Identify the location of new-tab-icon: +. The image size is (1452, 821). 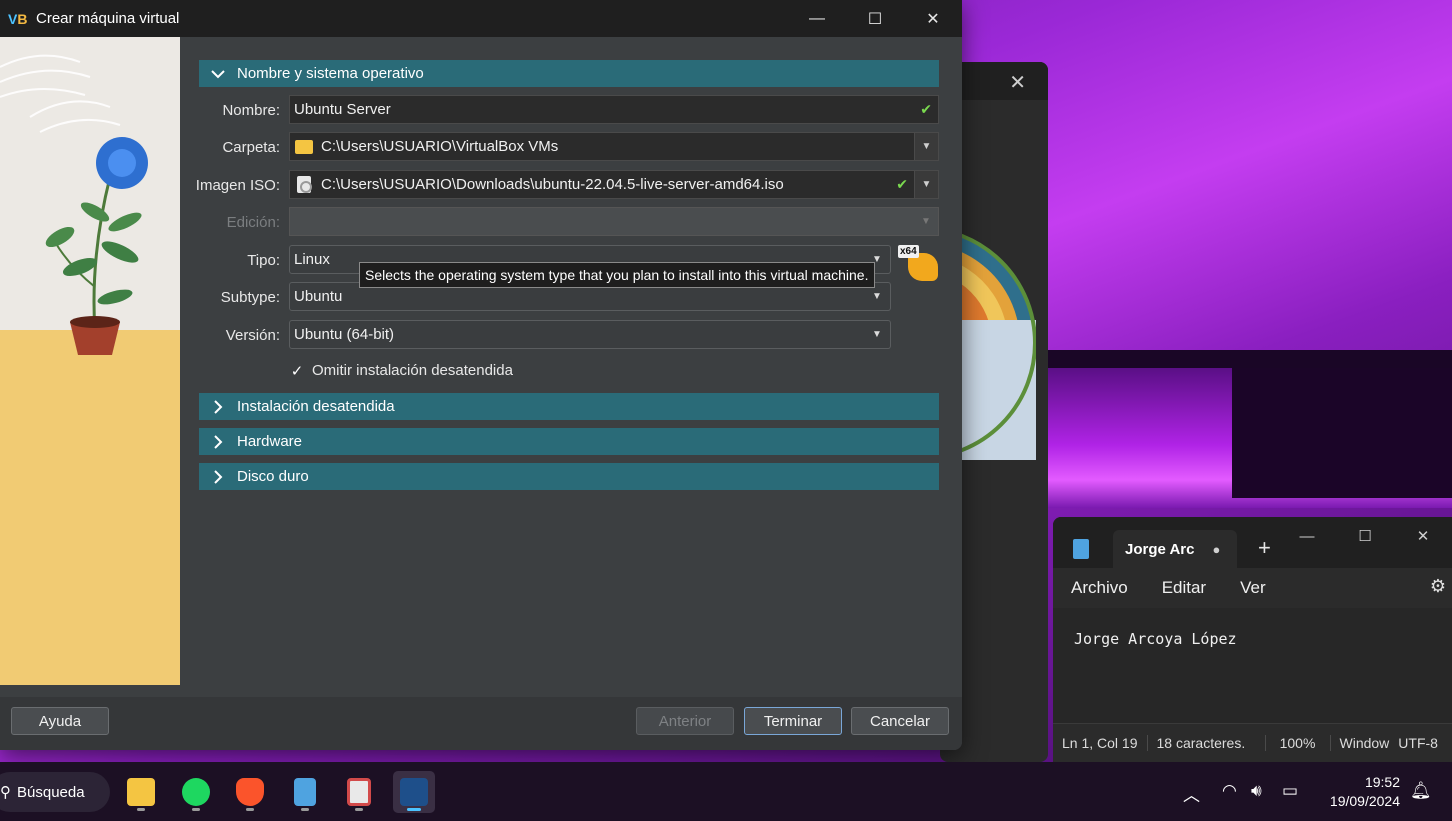
(1264, 548).